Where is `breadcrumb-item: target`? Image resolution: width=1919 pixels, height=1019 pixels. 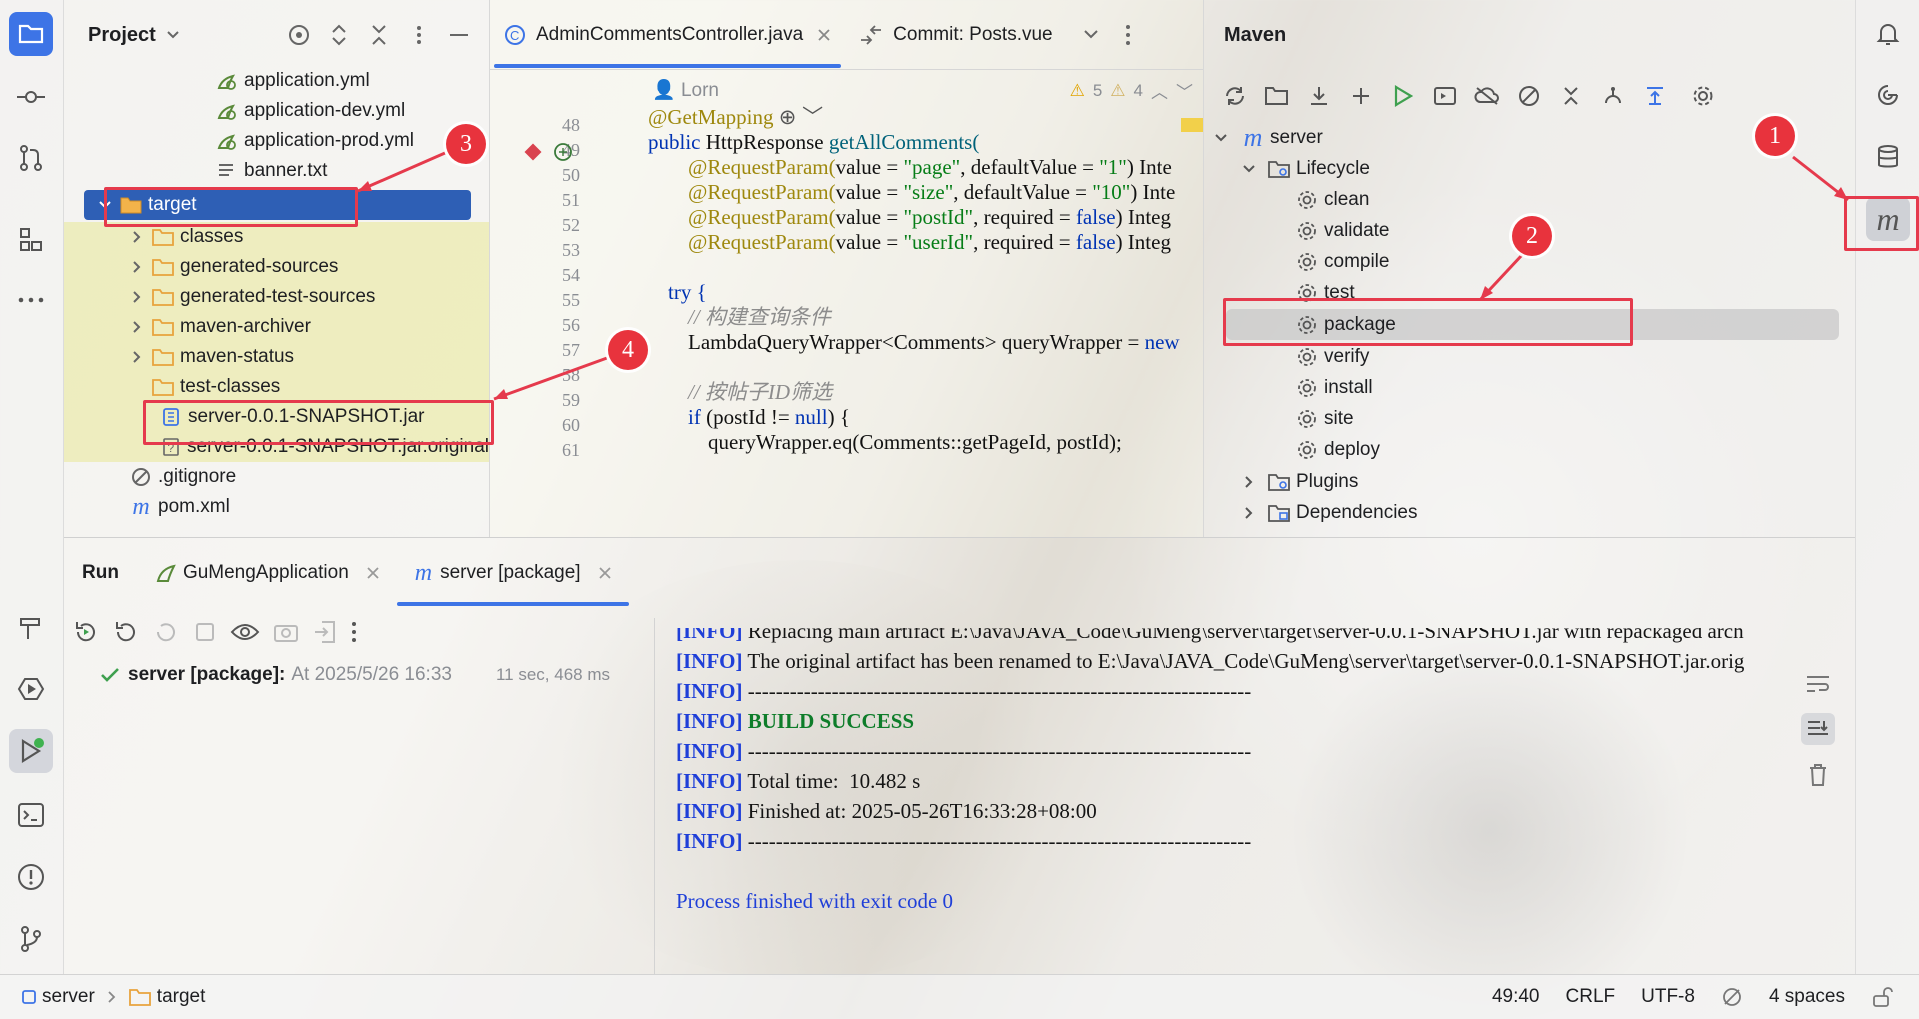 breadcrumb-item: target is located at coordinates (181, 997).